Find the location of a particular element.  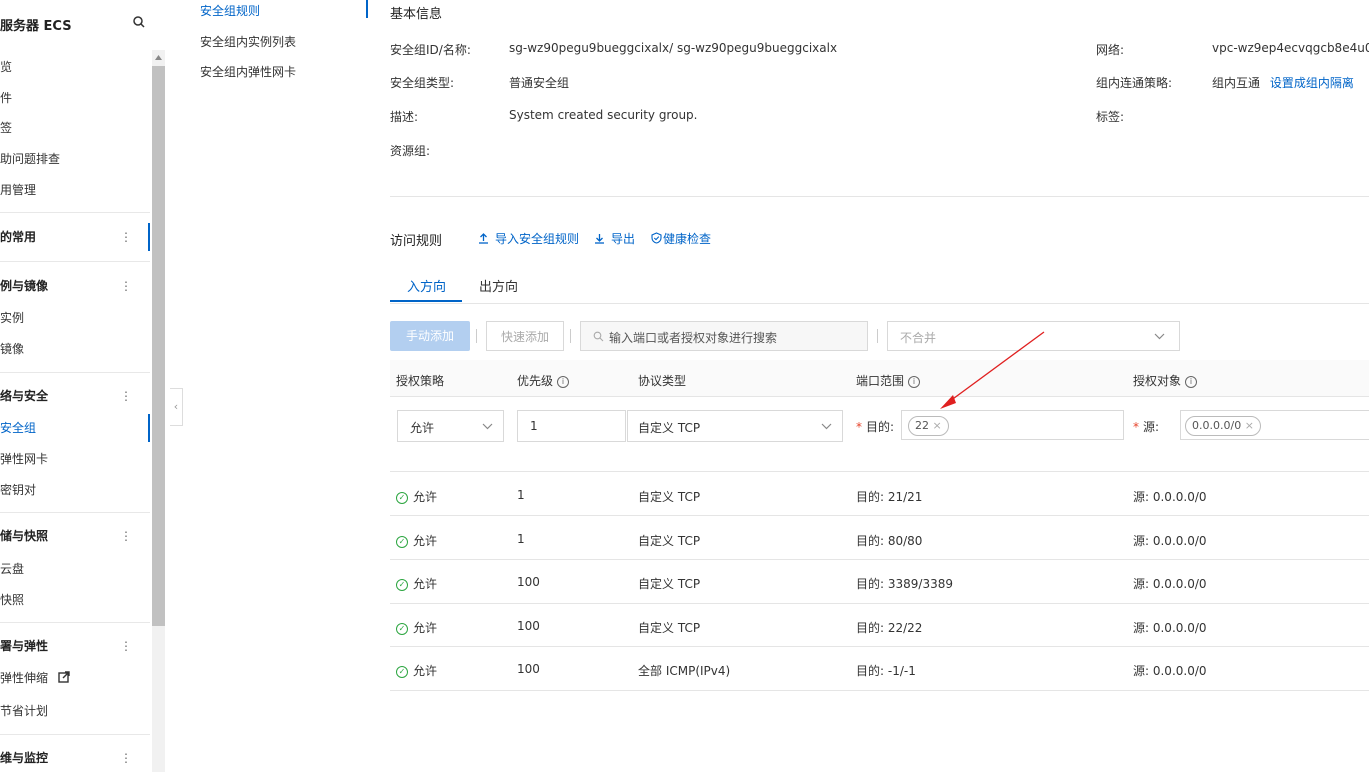

subnav-instances: 安全组内实例列表 is located at coordinates (248, 41).